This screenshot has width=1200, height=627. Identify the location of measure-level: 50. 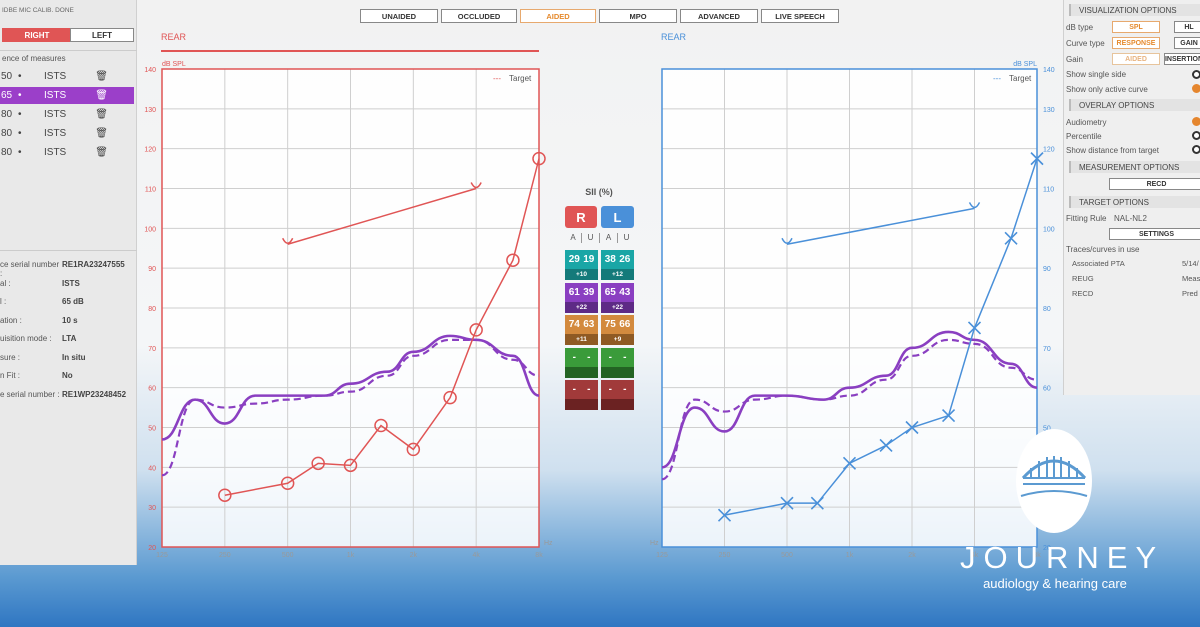
(7, 76).